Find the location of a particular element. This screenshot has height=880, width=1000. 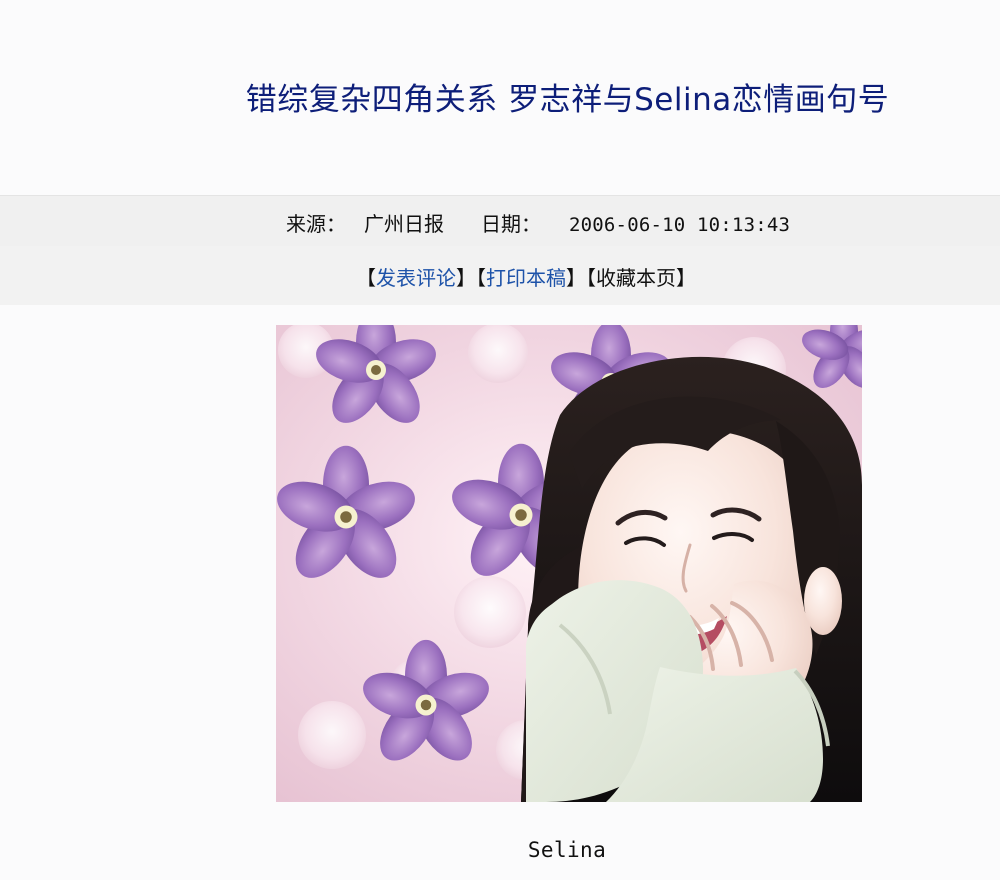

article-actions: 【发表评论】【打印本稿】【收藏本页】 is located at coordinates (526, 276).